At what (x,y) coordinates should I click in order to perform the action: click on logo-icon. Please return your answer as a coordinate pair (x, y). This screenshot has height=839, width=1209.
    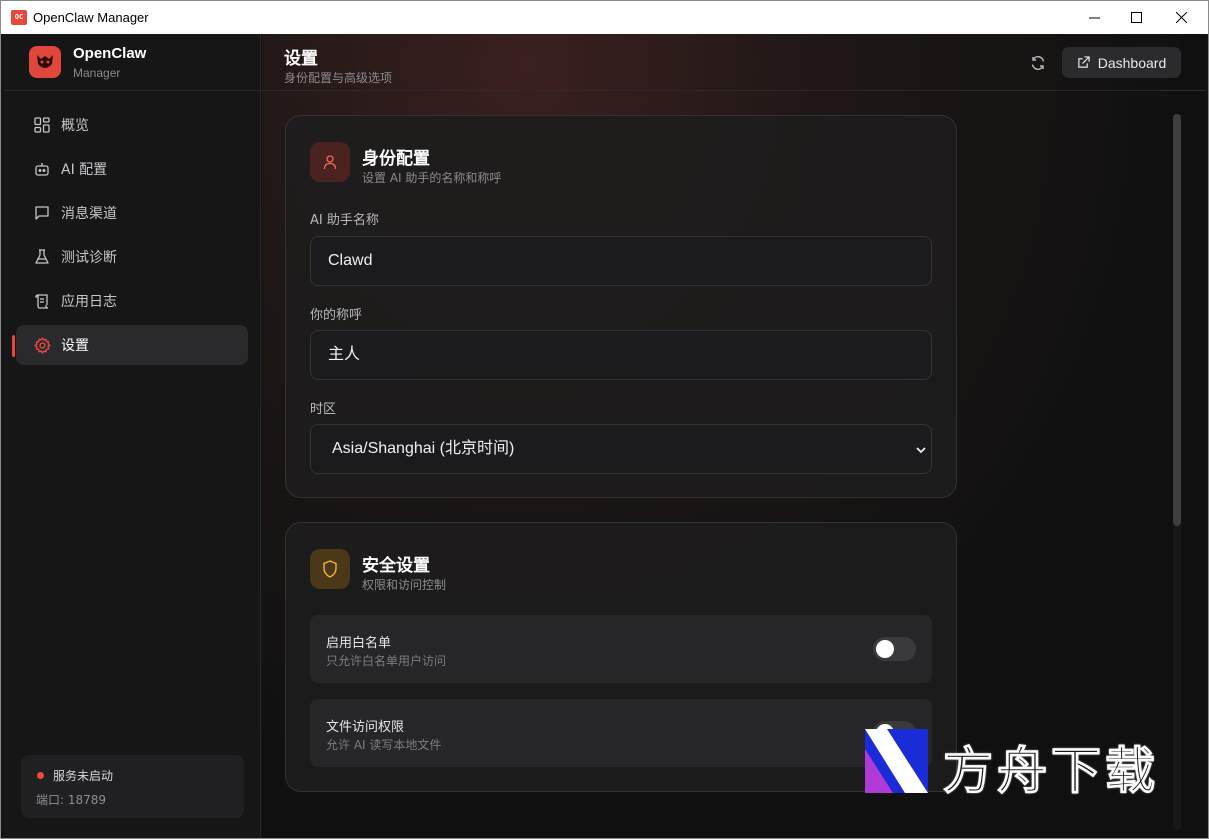
    Looking at the image, I should click on (45, 62).